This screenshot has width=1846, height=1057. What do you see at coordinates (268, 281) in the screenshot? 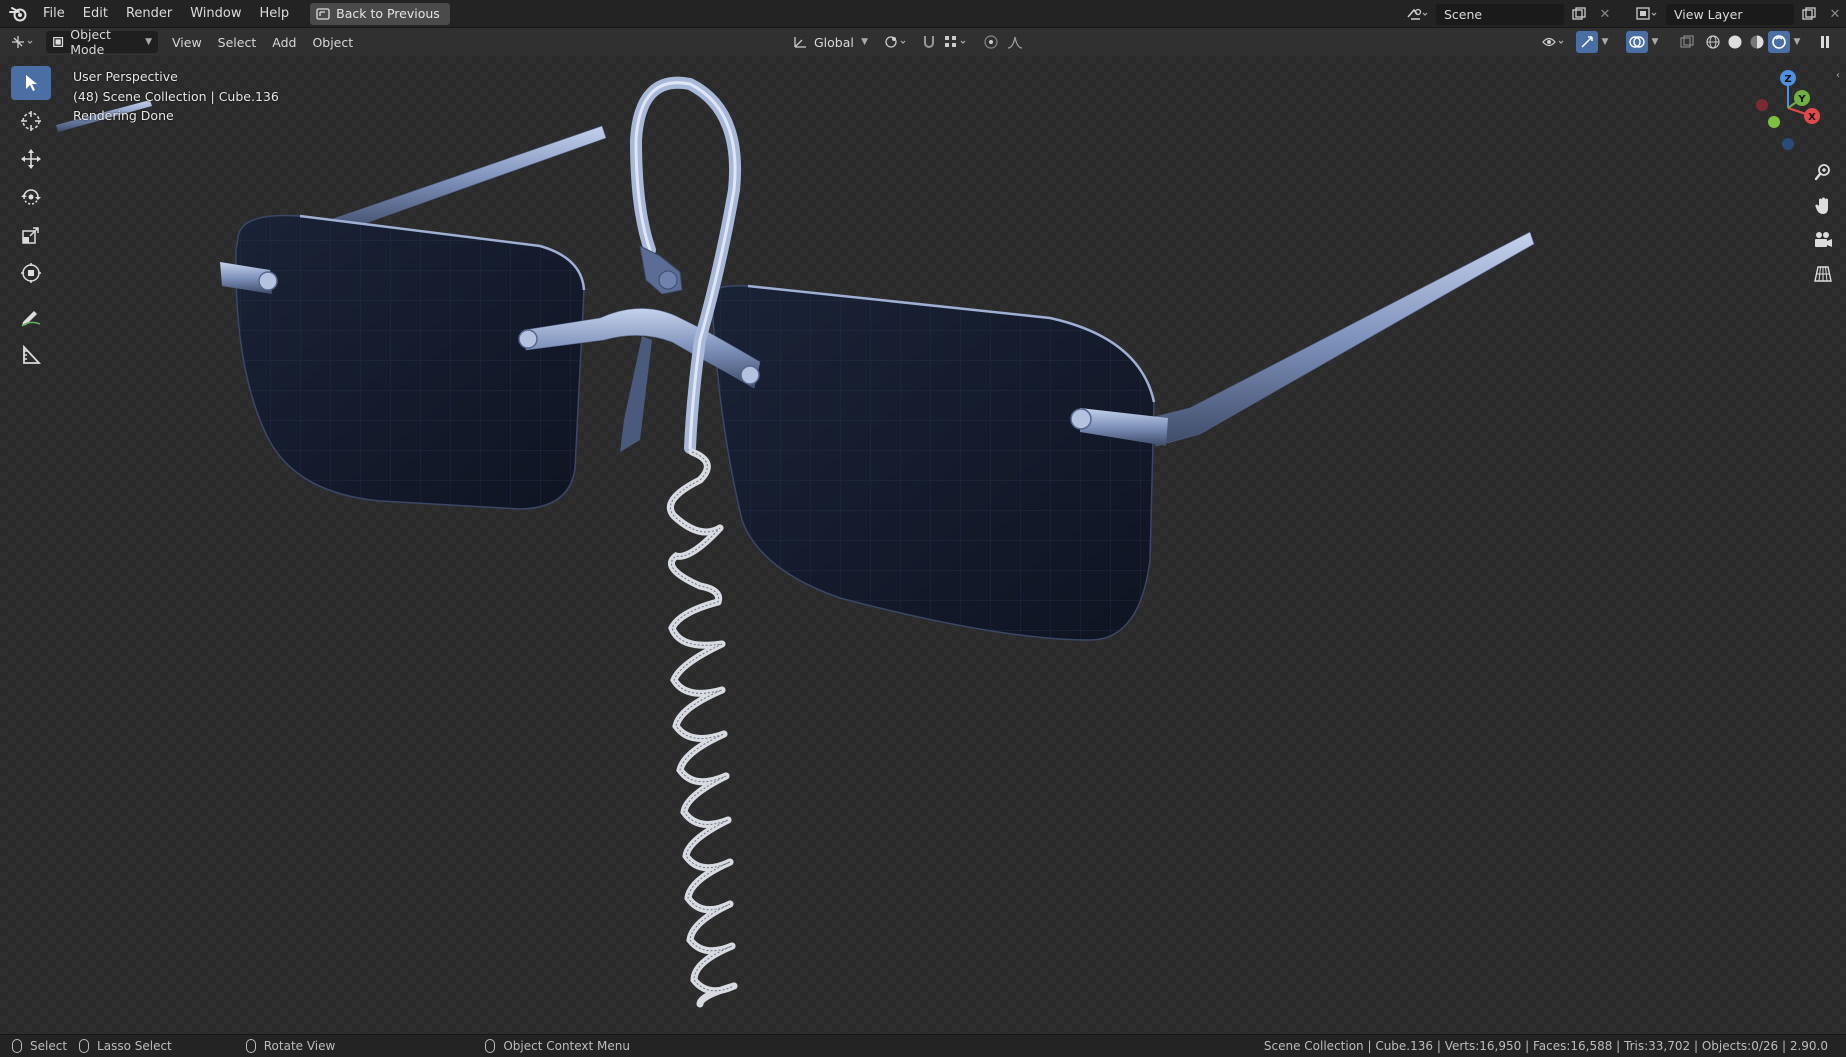
I see `hinge-screw-left` at bounding box center [268, 281].